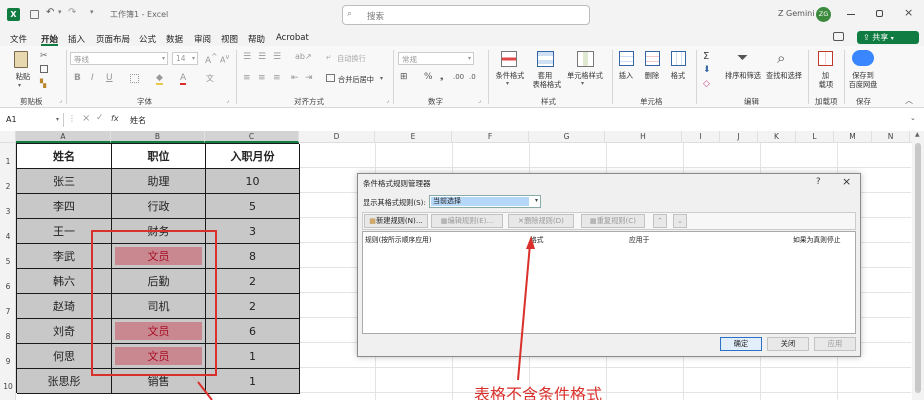  What do you see at coordinates (863, 75) in the screenshot?
I see `save-baidu-line1: 保存到` at bounding box center [863, 75].